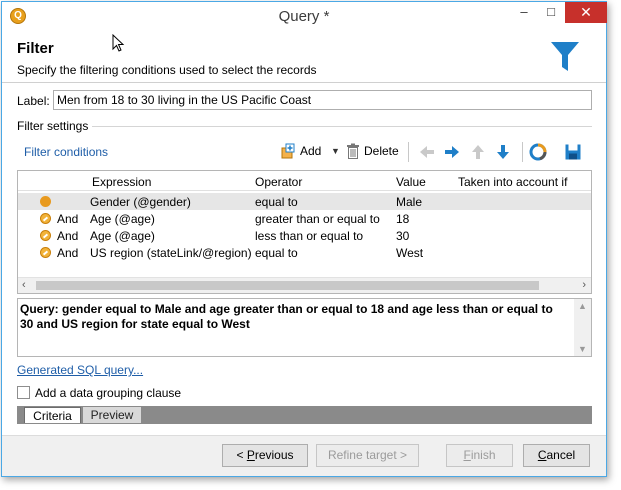 This screenshot has width=621, height=490. Describe the element at coordinates (309, 236) in the screenshot. I see `row-operator: less than or equal to` at that location.